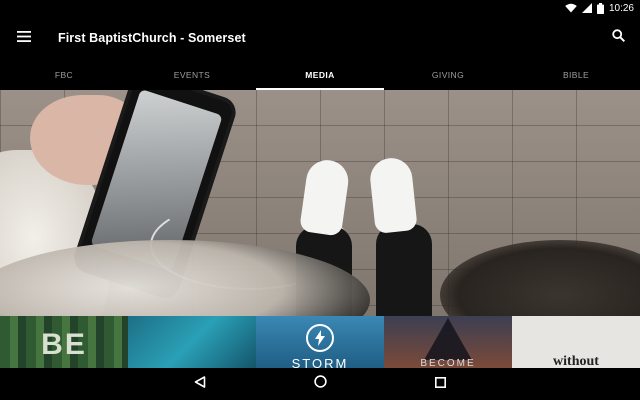 This screenshot has width=640, height=400. I want to click on tab-media: MEDIA, so click(320, 75).